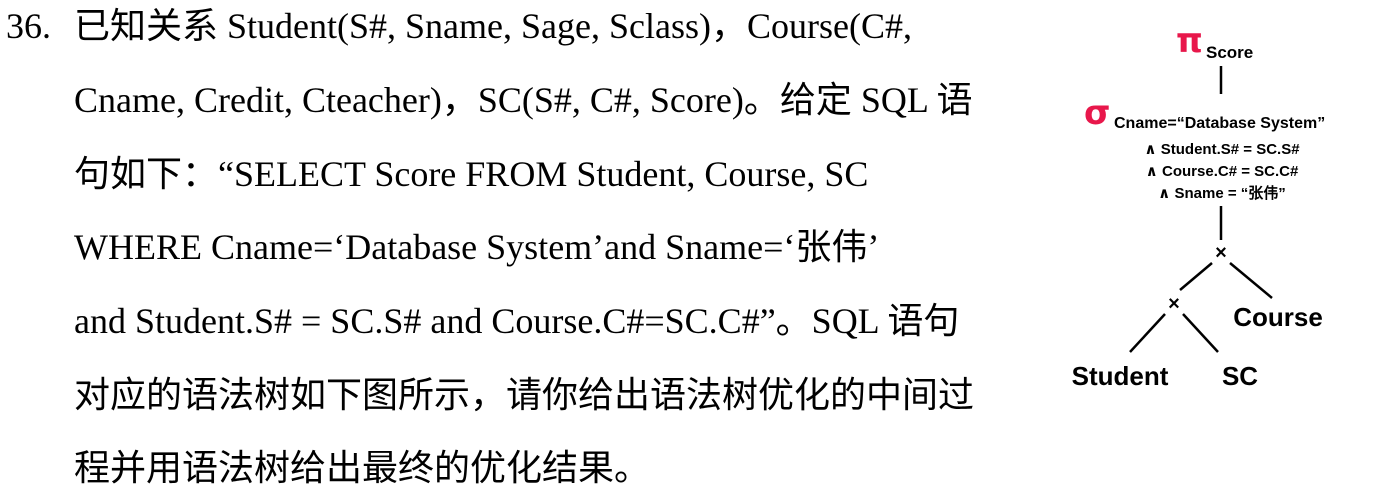 The width and height of the screenshot is (1398, 497). I want to click on selection-condition-3: ∧ Course.C# = SC.C#, so click(1222, 171).